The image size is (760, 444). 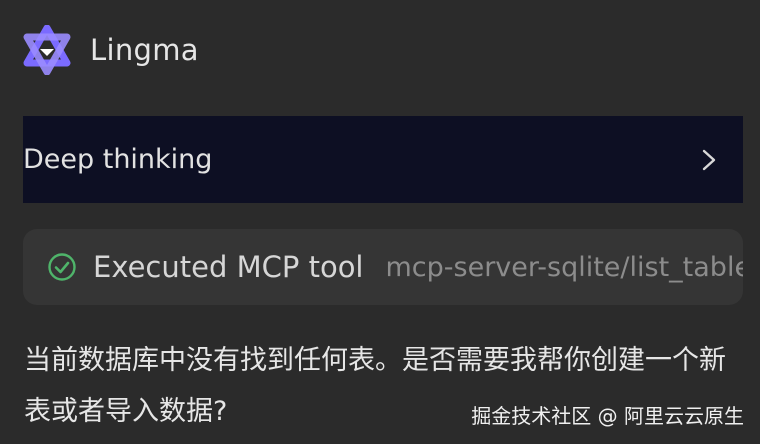 I want to click on assistant-header: Lingma, so click(x=110, y=50).